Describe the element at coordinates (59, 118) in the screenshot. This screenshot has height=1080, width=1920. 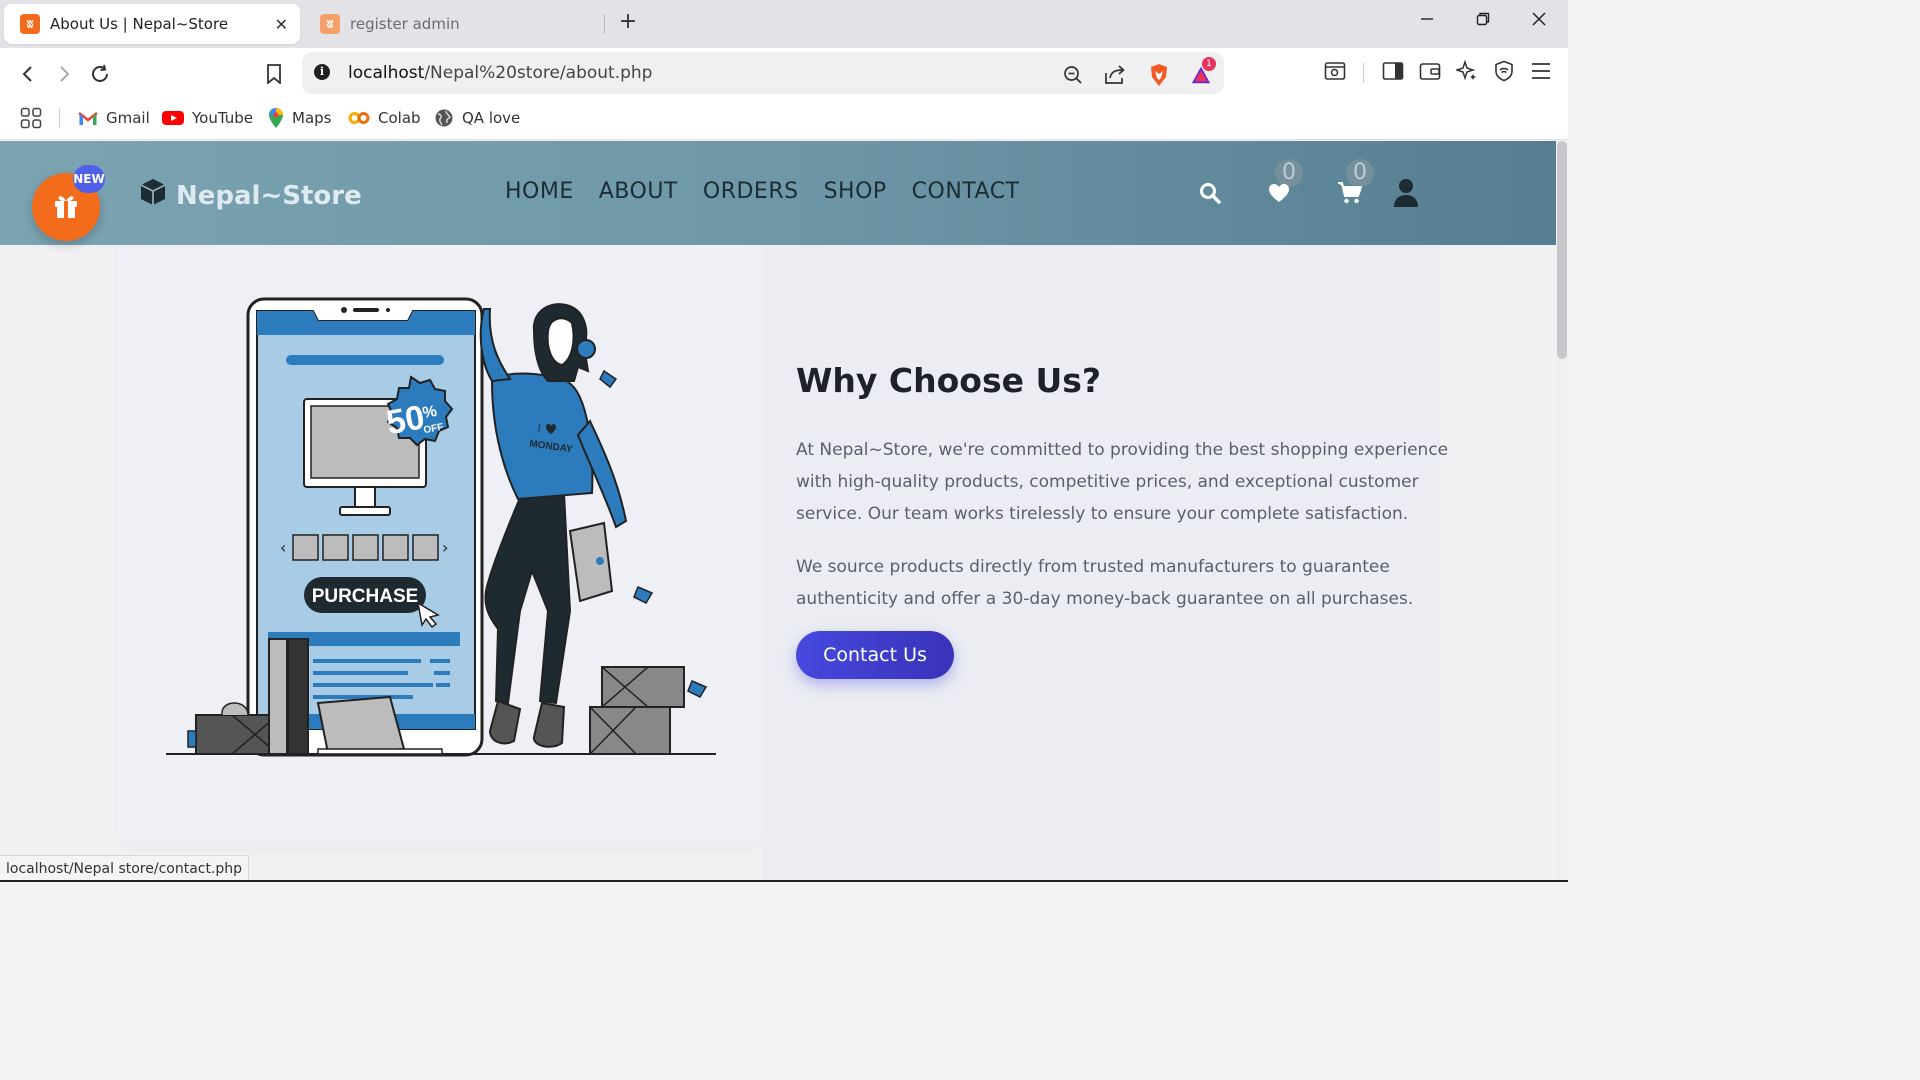
I see `bookmark-separator` at that location.